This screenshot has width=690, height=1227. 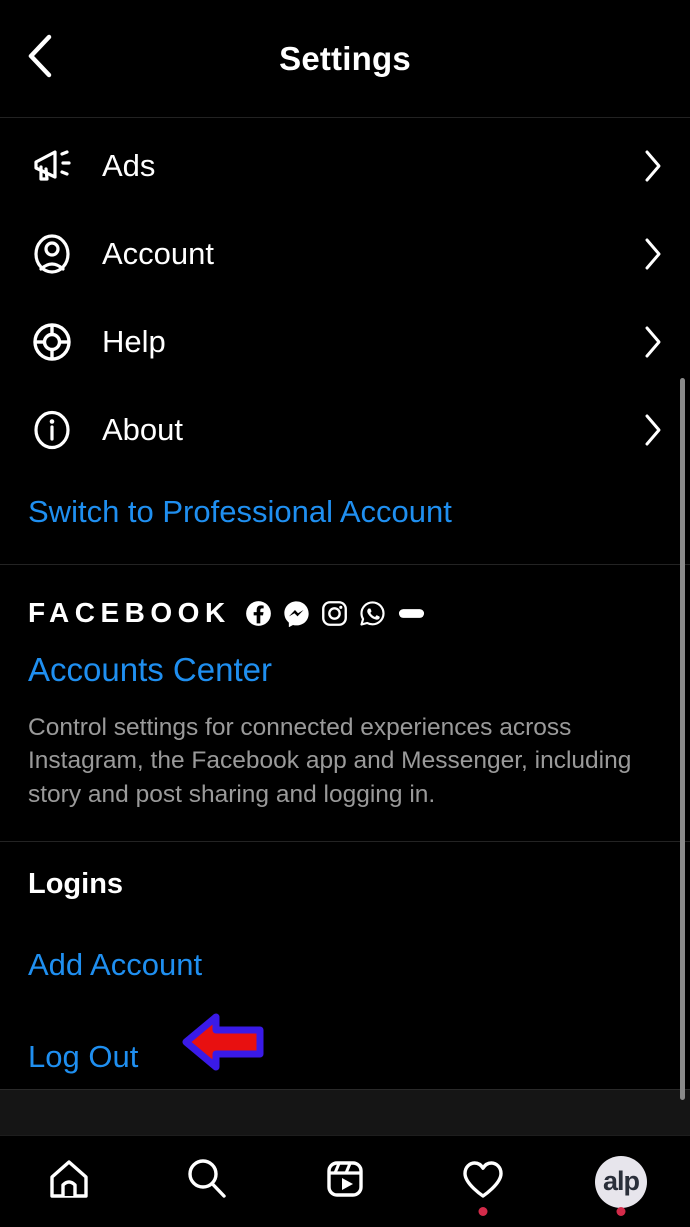 What do you see at coordinates (76, 883) in the screenshot?
I see `logins-heading: Logins` at bounding box center [76, 883].